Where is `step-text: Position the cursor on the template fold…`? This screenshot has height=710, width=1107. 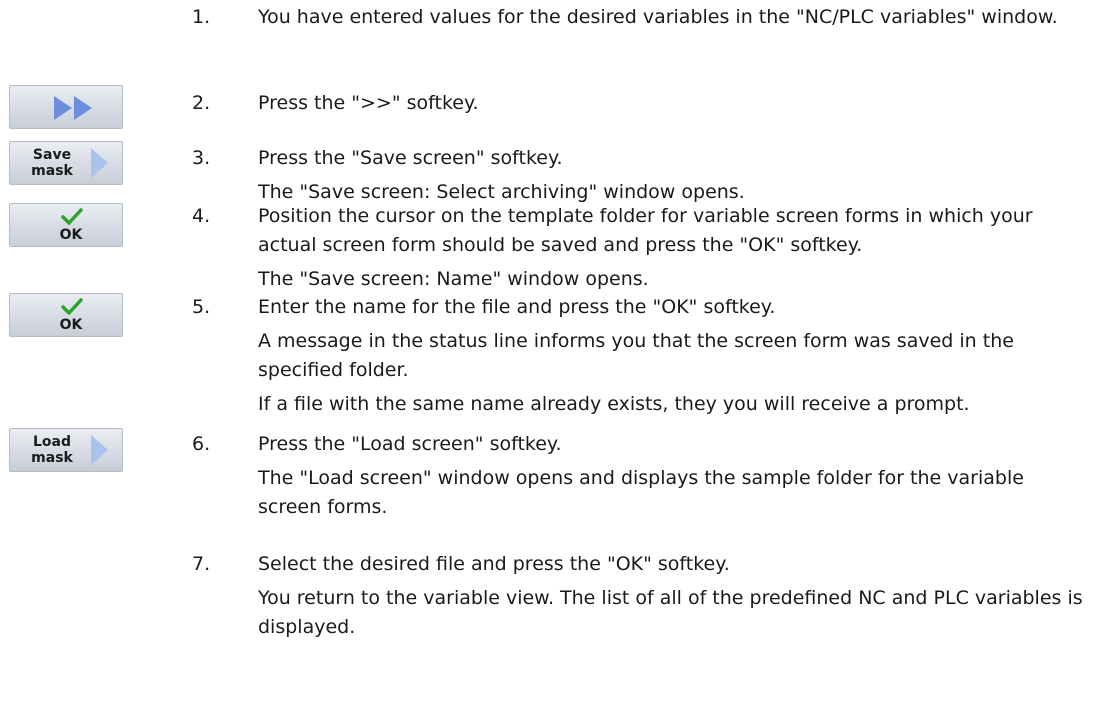 step-text: Position the cursor on the template fold… is located at coordinates (673, 248).